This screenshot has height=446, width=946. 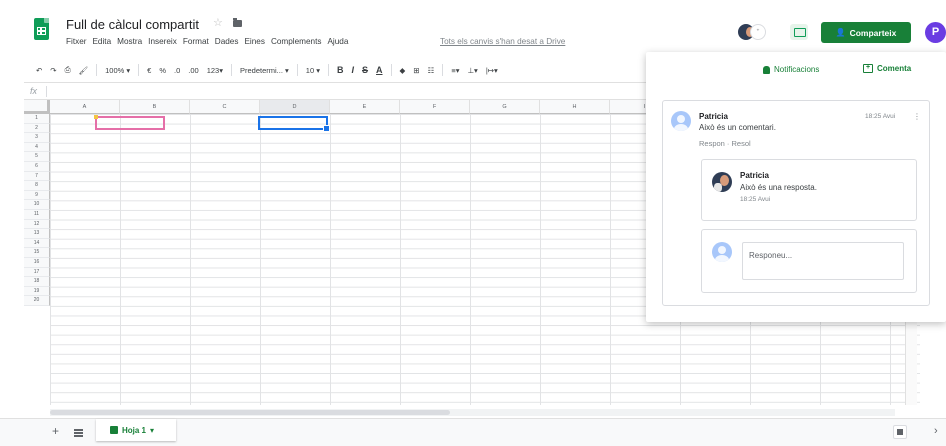 I want to click on menu-view: Mostra, so click(x=129, y=44).